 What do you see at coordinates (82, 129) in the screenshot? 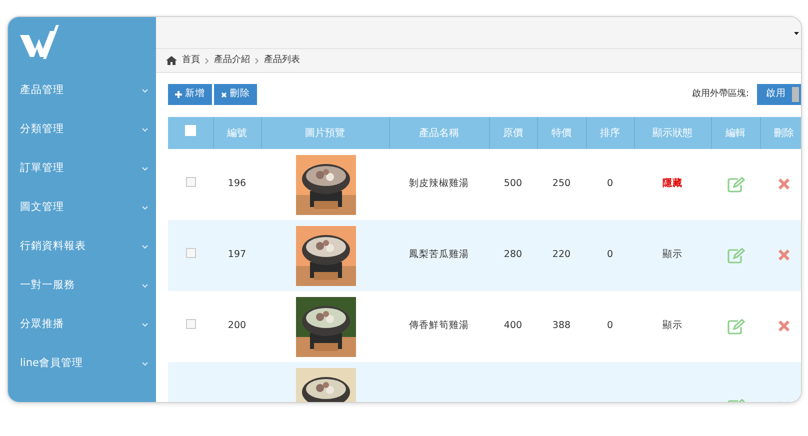
I see `sidebar-item: 分類管理` at bounding box center [82, 129].